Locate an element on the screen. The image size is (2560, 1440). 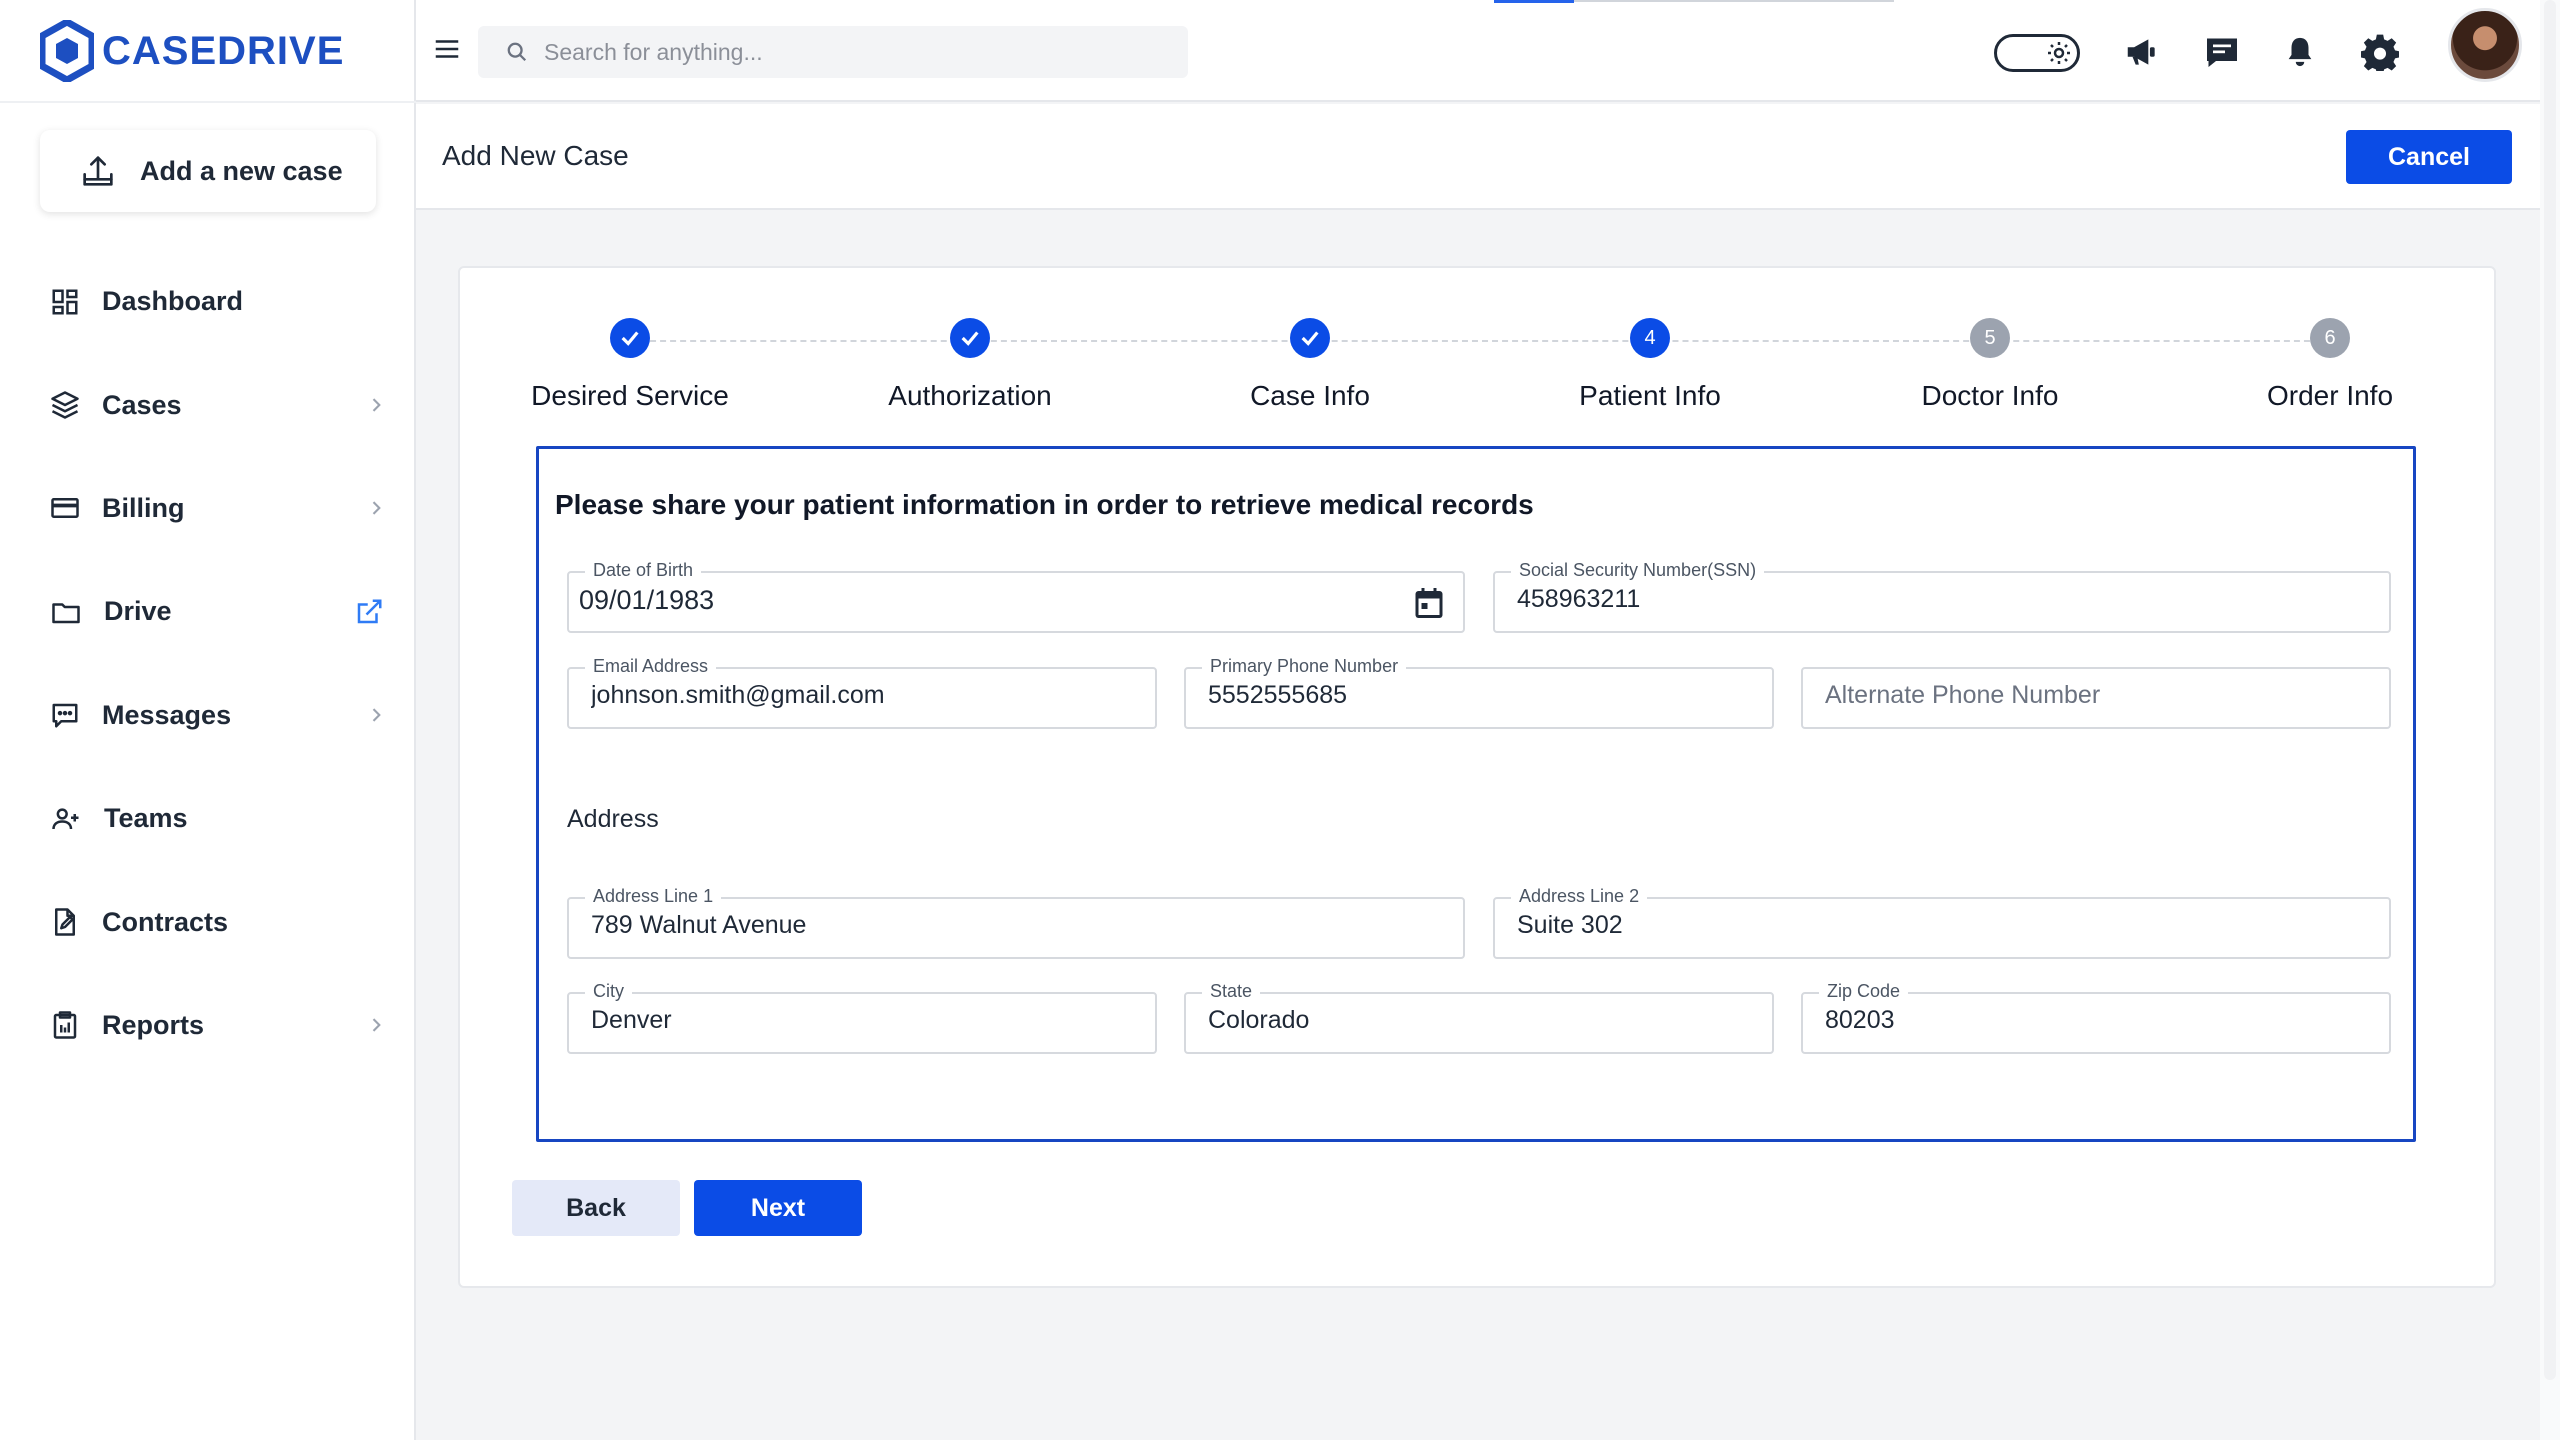
step-patient-info: 4 Patient Info is located at coordinates (1650, 365).